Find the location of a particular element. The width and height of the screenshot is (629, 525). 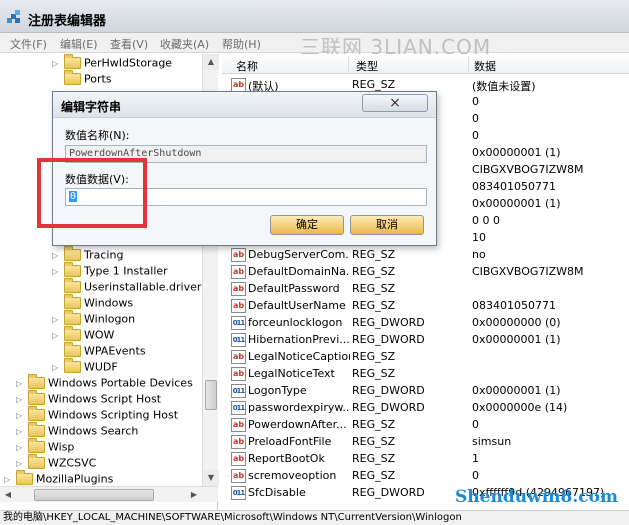

close-icon: × is located at coordinates (395, 103).